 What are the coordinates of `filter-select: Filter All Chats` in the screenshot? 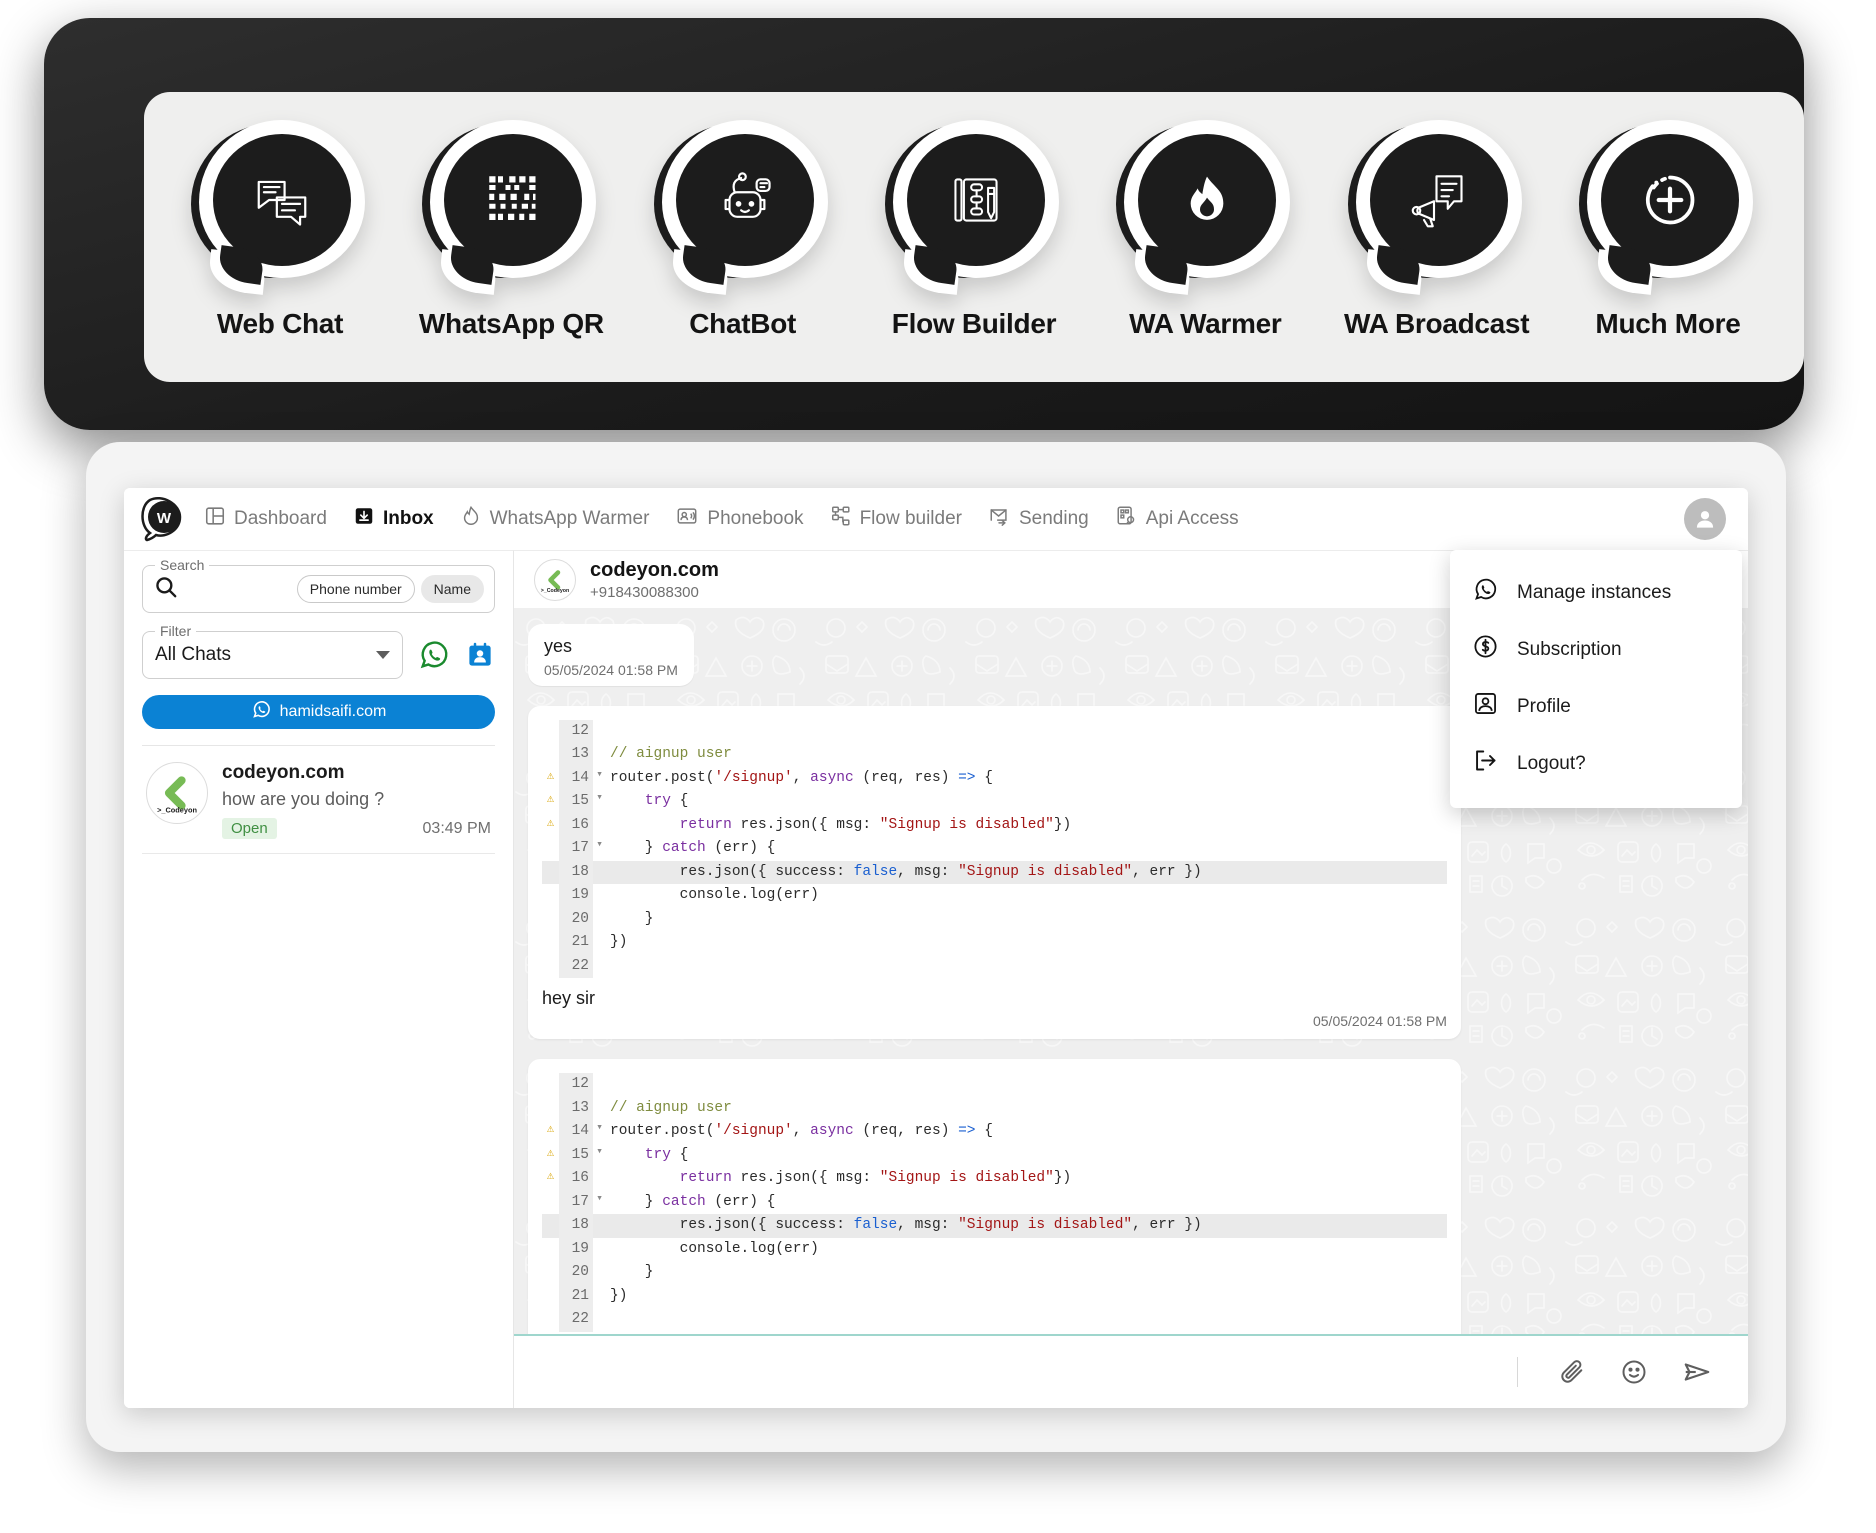 It's located at (272, 651).